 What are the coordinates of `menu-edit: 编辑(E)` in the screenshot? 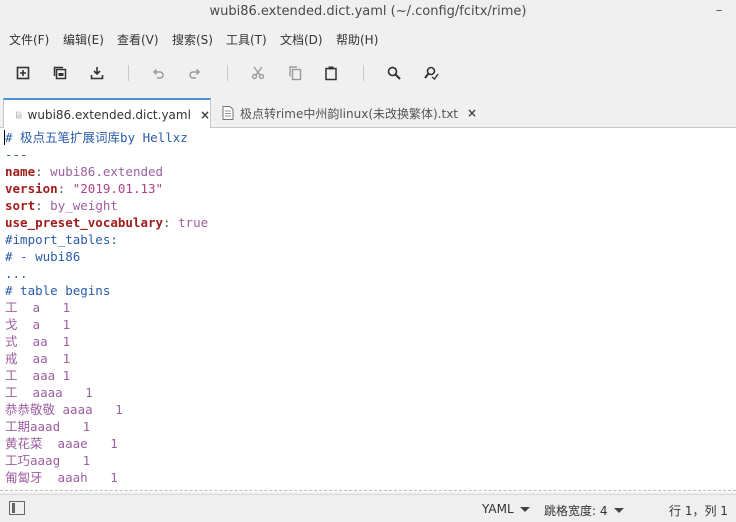 It's located at (83, 39).